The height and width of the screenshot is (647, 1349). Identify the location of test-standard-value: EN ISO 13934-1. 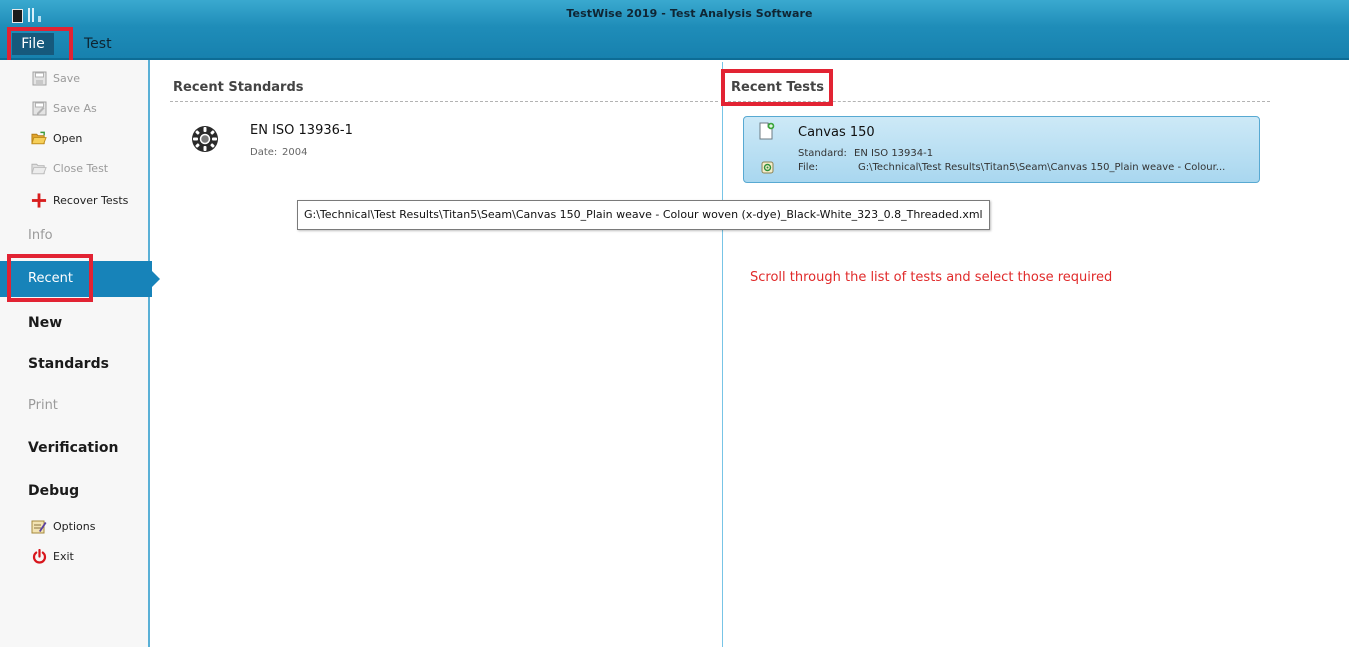
(894, 153).